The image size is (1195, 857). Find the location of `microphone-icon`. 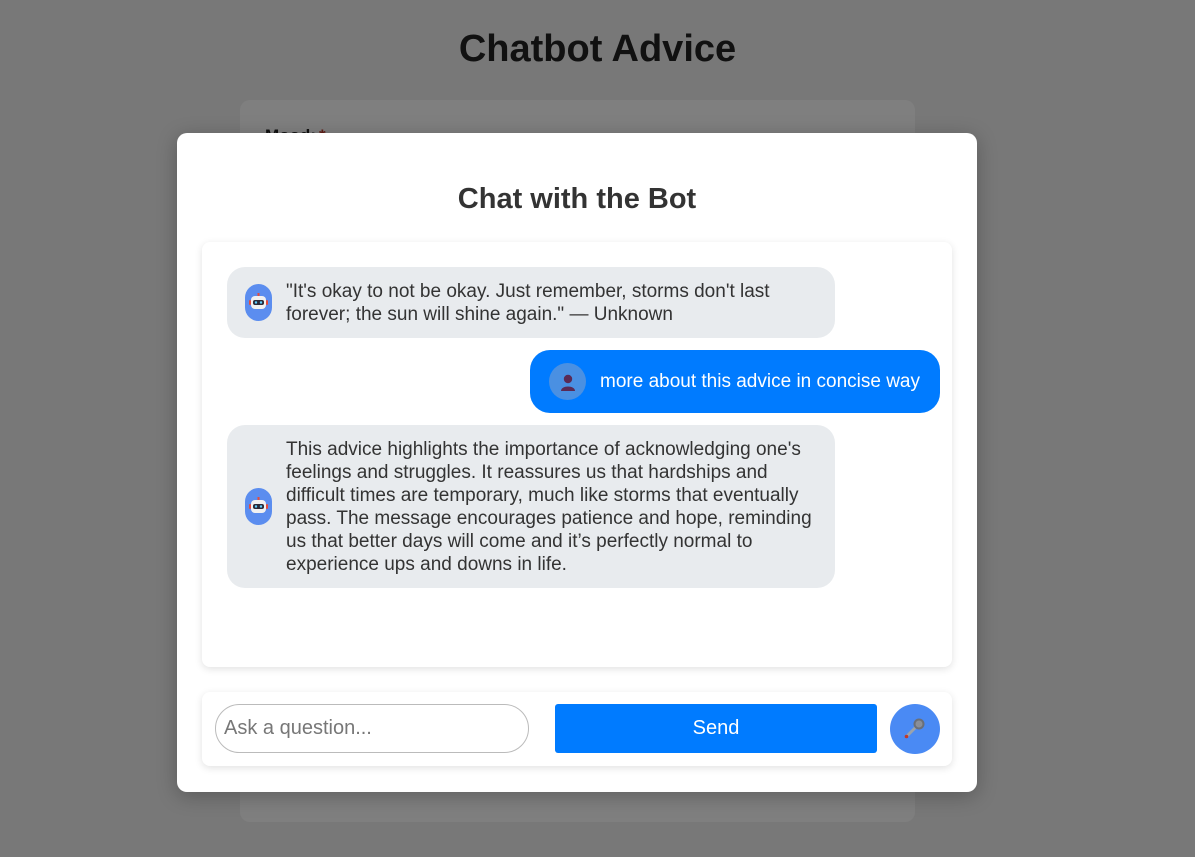

microphone-icon is located at coordinates (915, 729).